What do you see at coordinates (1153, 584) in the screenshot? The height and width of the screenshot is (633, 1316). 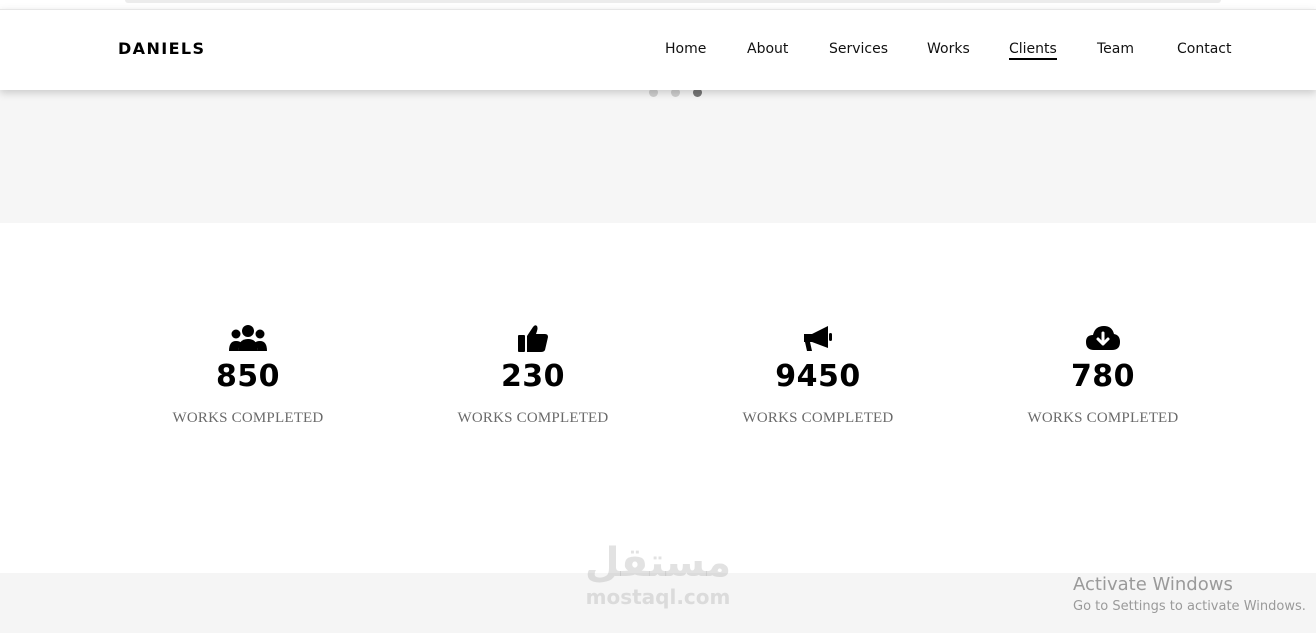 I see `activate-title: Activate Windows` at bounding box center [1153, 584].